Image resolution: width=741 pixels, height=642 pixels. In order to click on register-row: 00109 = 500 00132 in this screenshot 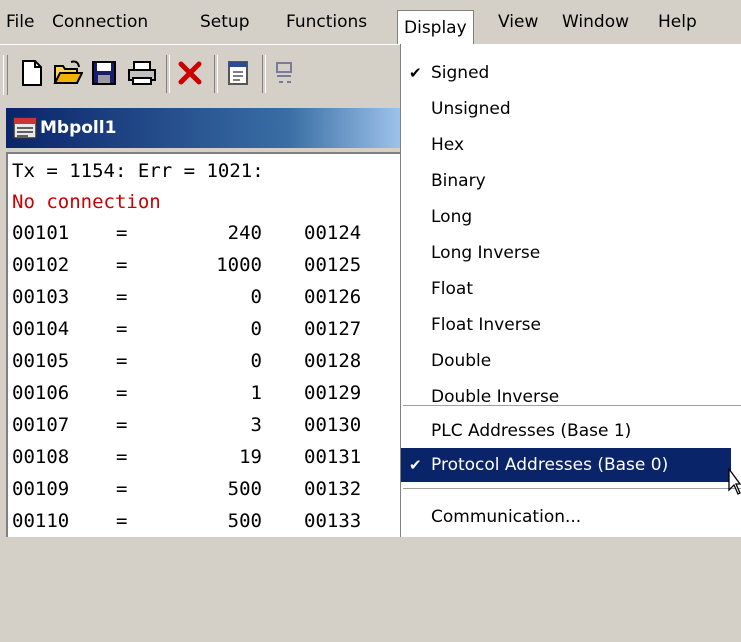, I will do `click(212, 494)`.